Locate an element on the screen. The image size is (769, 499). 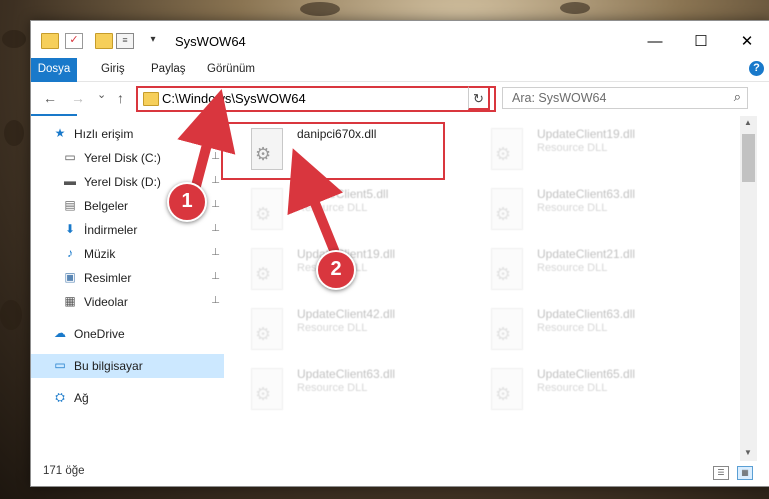
back-button: ← is located at coordinates (50, 98).